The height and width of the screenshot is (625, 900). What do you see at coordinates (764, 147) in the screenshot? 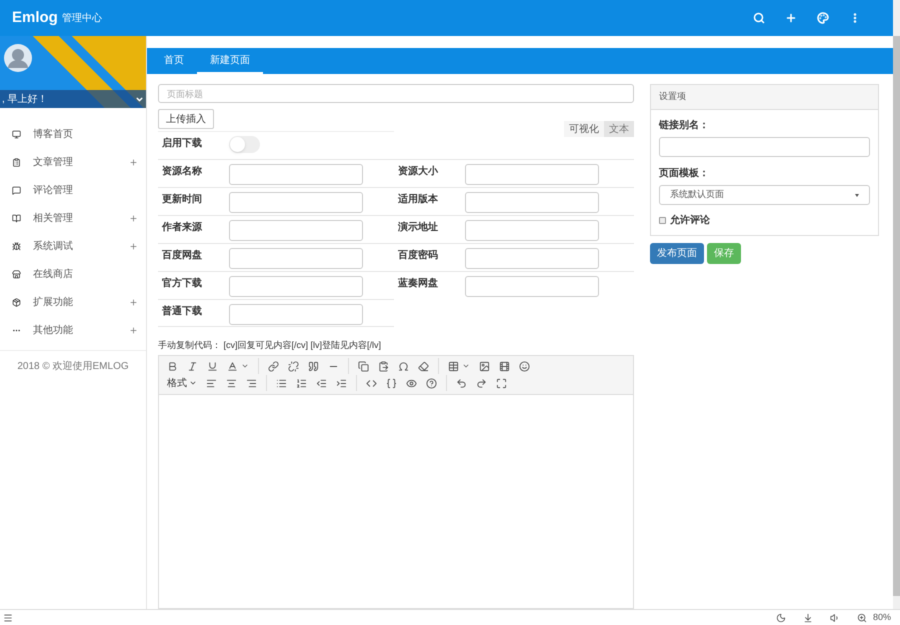
I see `slug-field` at bounding box center [764, 147].